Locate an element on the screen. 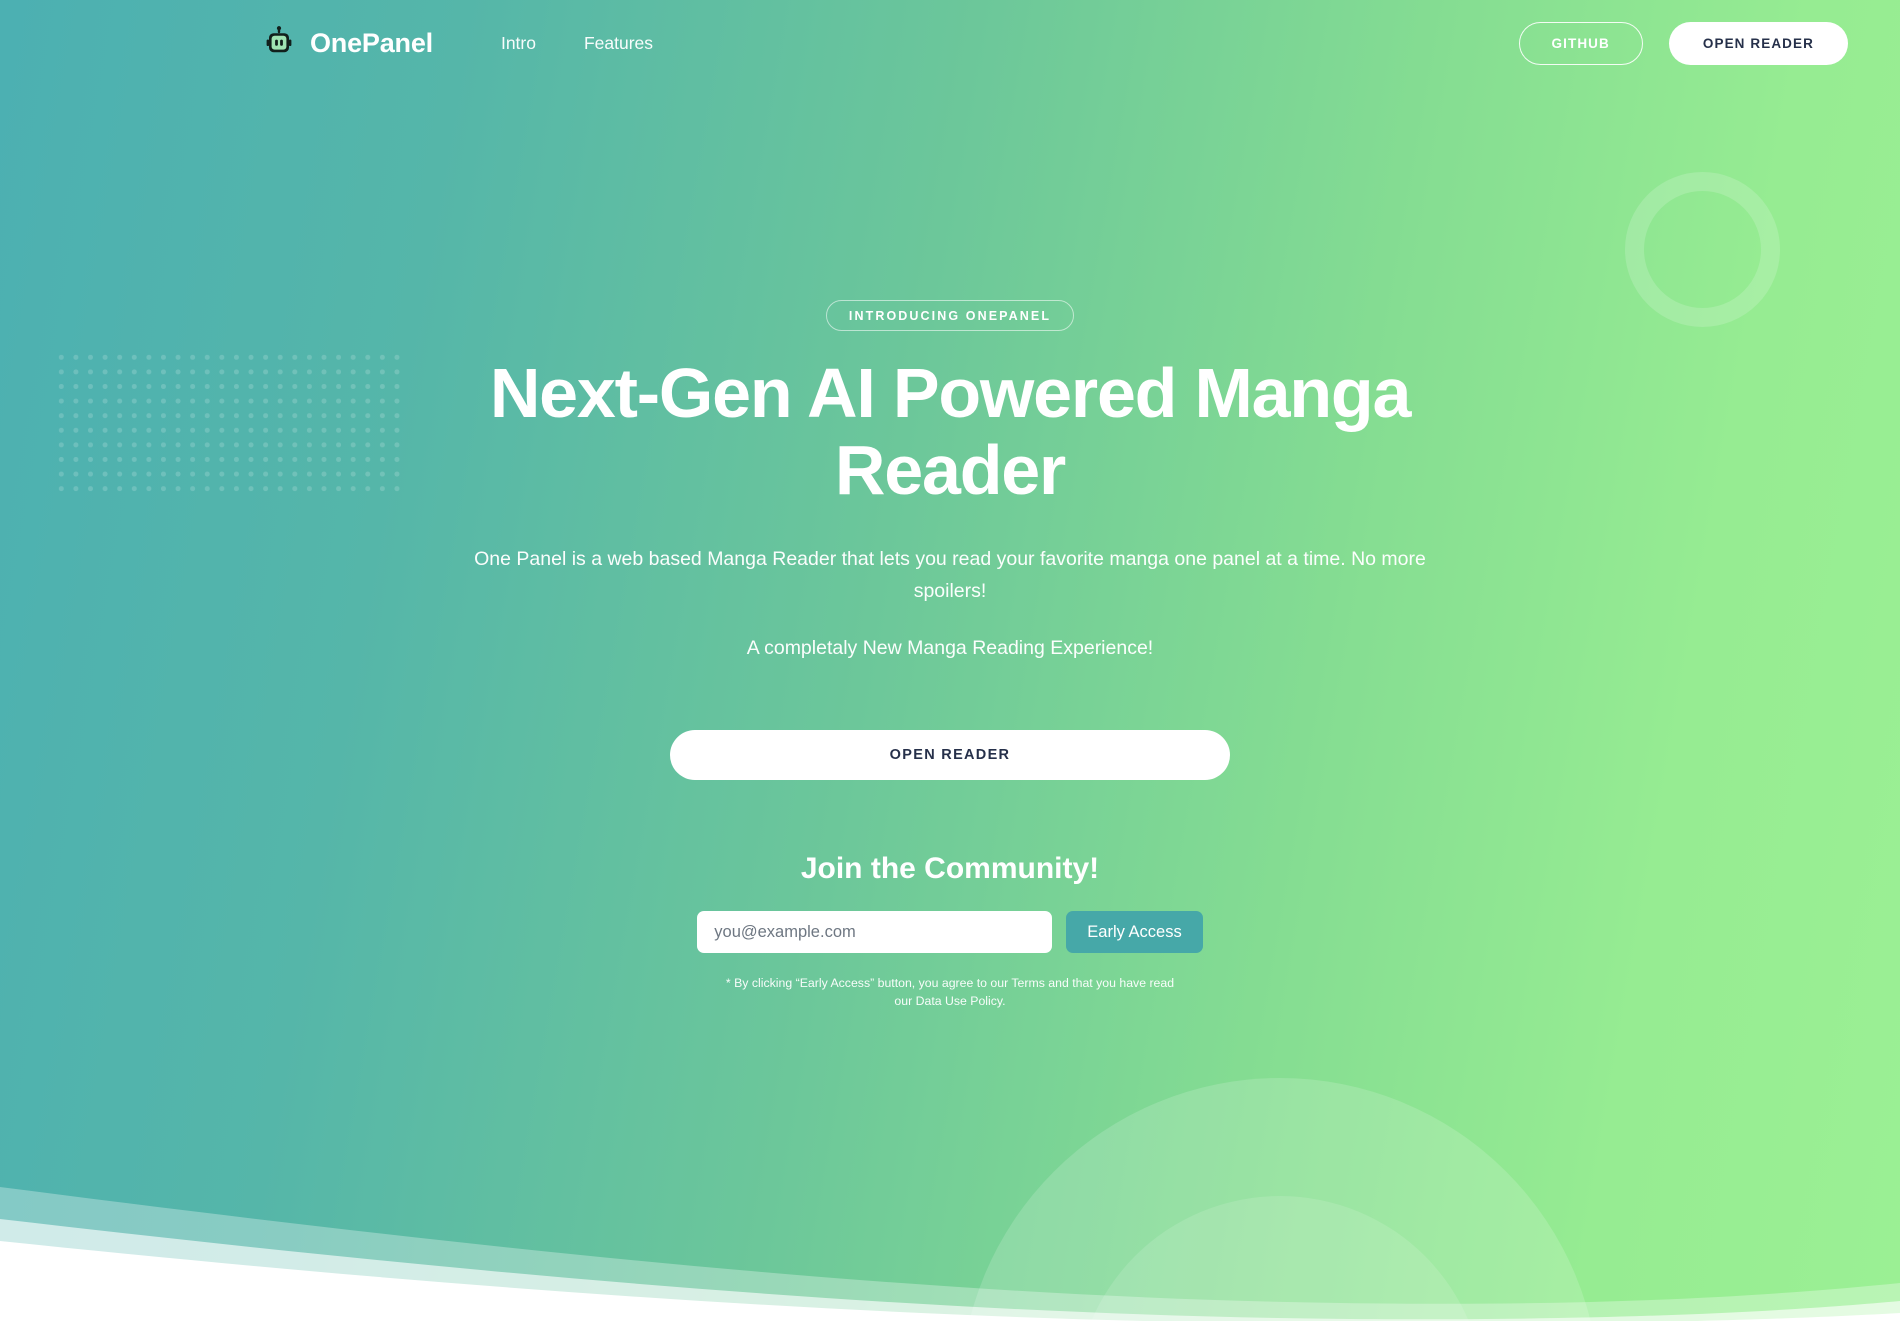 The width and height of the screenshot is (1900, 1321). open-reader-nav-button: OPEN READER is located at coordinates (1758, 43).